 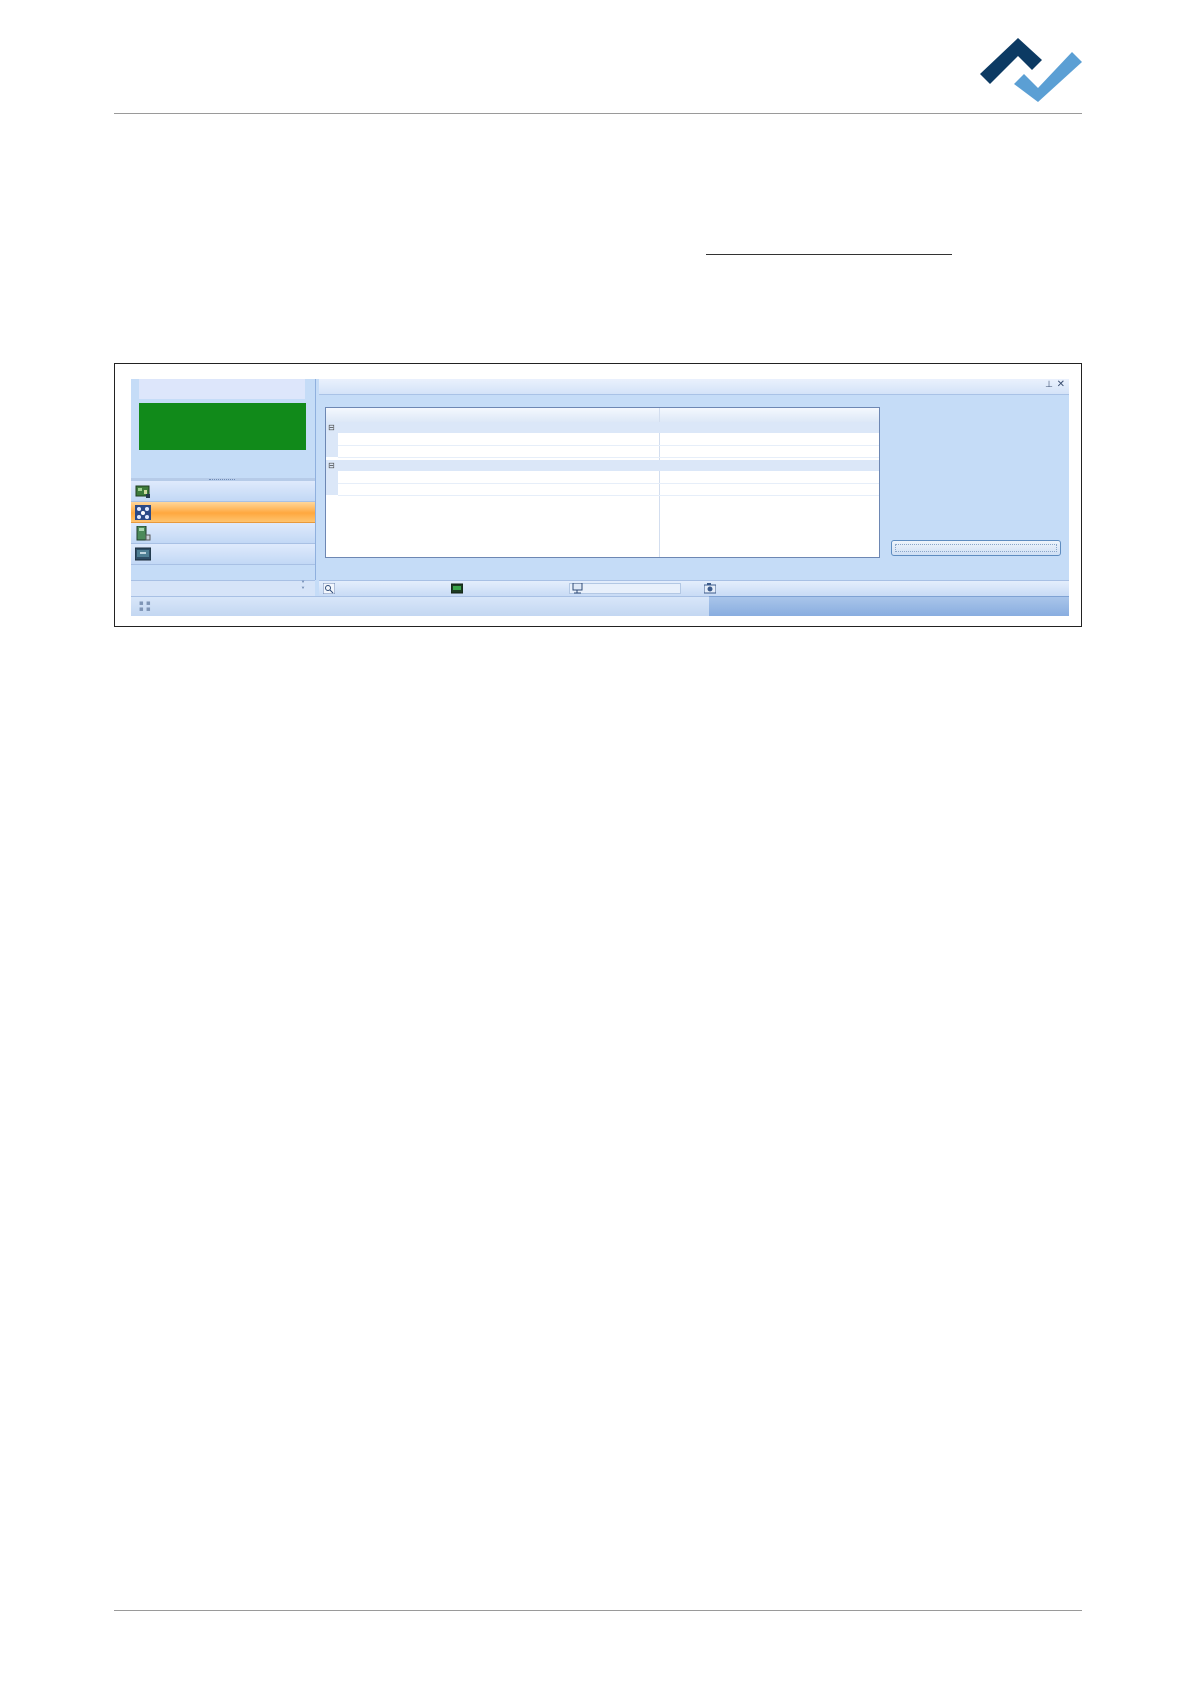 I want to click on image-icon, so click(x=457, y=588).